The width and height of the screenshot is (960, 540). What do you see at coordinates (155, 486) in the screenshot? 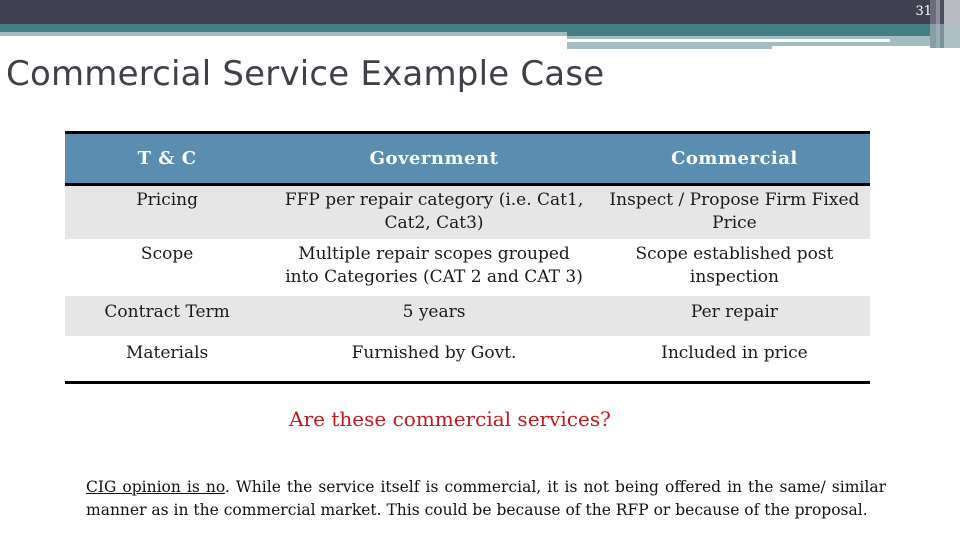
I see `opinion-verdict: CIG opinion is no` at bounding box center [155, 486].